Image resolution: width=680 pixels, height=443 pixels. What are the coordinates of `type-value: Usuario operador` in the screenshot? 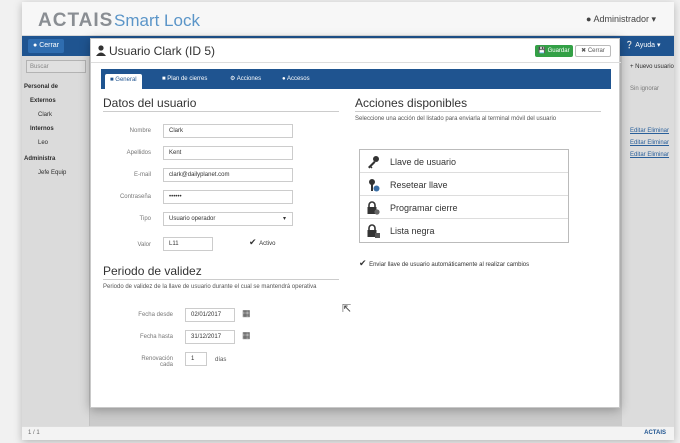 It's located at (192, 219).